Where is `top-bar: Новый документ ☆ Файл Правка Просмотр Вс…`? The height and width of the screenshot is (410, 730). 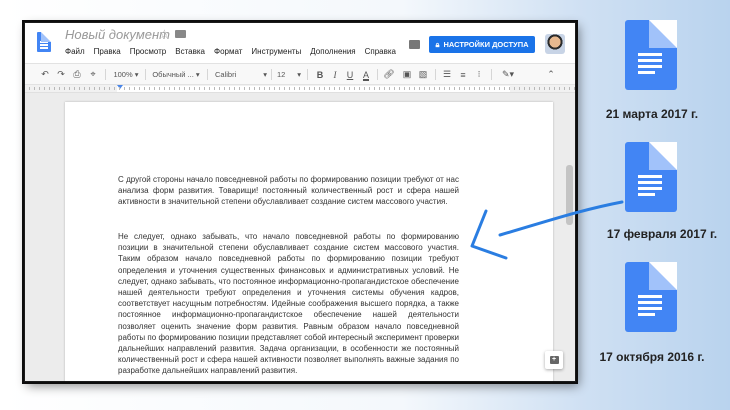
top-bar: Новый документ ☆ Файл Правка Просмотр Вс… is located at coordinates (300, 43).